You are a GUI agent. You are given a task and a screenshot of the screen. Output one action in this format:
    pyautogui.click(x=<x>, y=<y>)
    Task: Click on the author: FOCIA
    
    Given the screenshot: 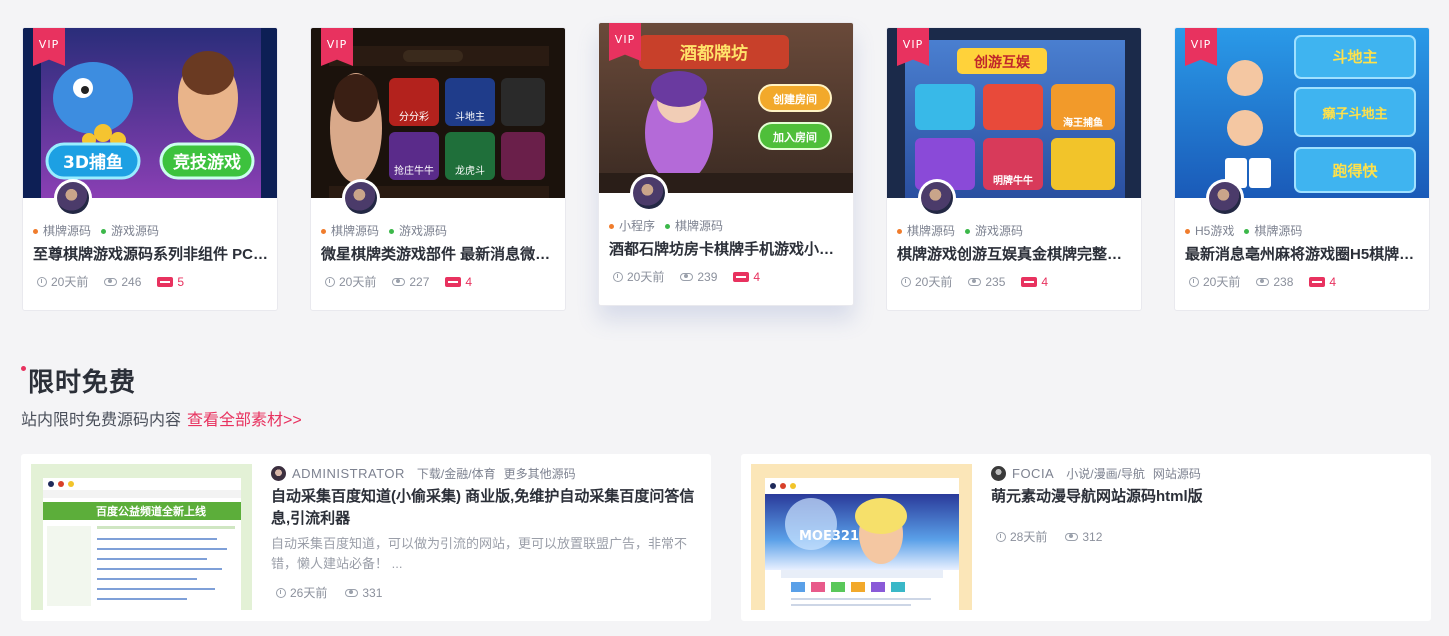 What is the action you would take?
    pyautogui.click(x=1022, y=473)
    